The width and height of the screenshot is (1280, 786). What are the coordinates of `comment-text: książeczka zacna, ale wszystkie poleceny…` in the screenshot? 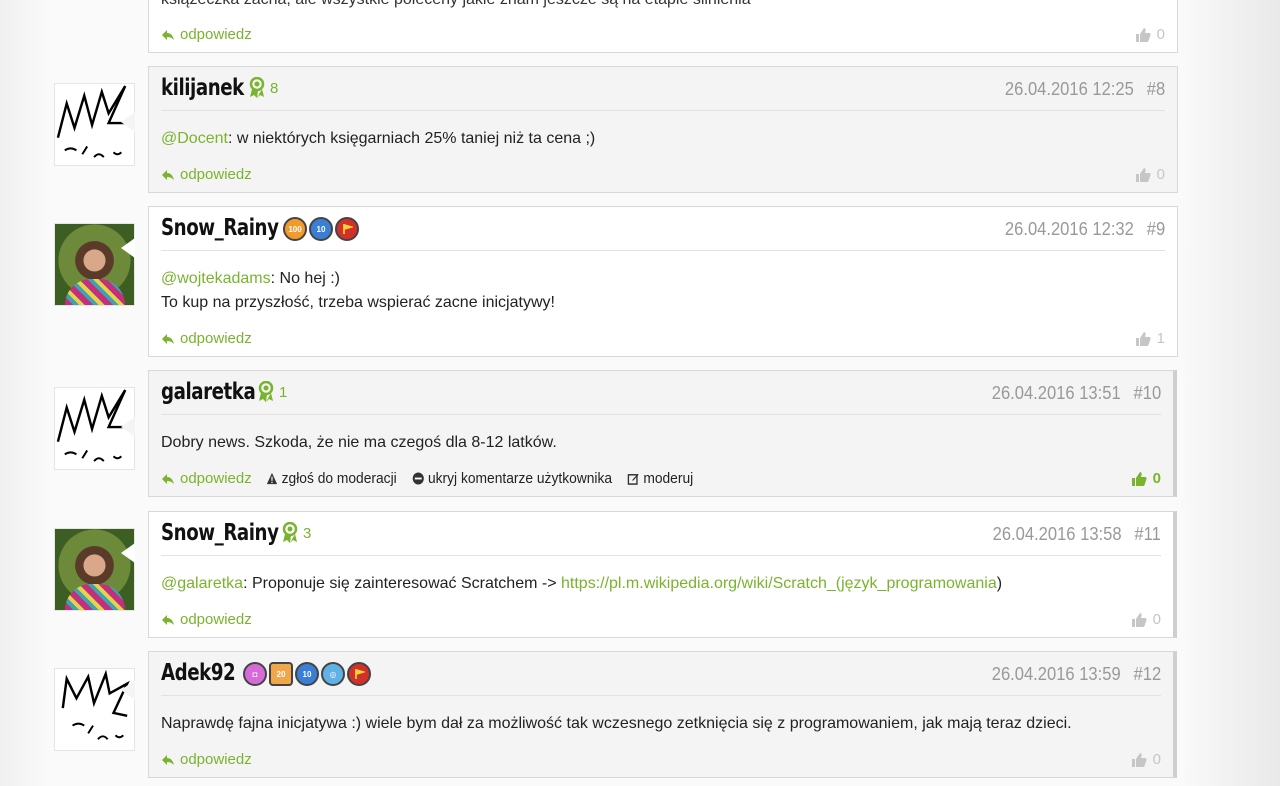 It's located at (561, 4).